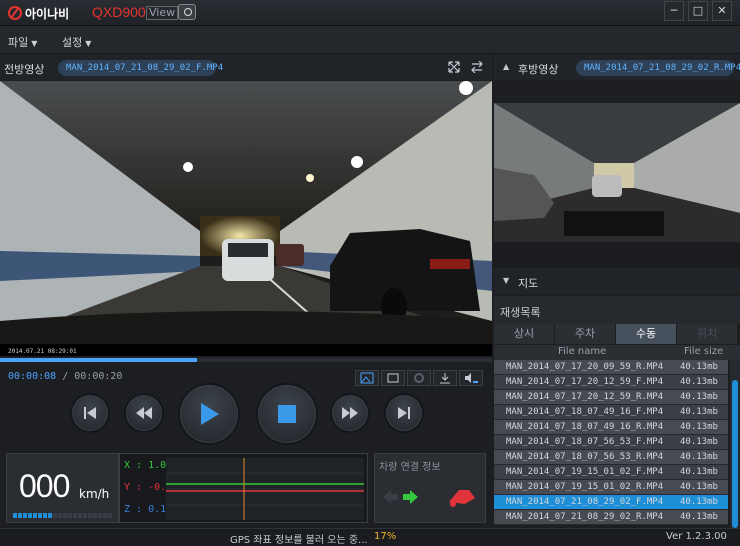  I want to click on status-bar: GPS 좌표 정보를 불러 오는 중... 17% Ver 1.2.3.00, so click(370, 537).